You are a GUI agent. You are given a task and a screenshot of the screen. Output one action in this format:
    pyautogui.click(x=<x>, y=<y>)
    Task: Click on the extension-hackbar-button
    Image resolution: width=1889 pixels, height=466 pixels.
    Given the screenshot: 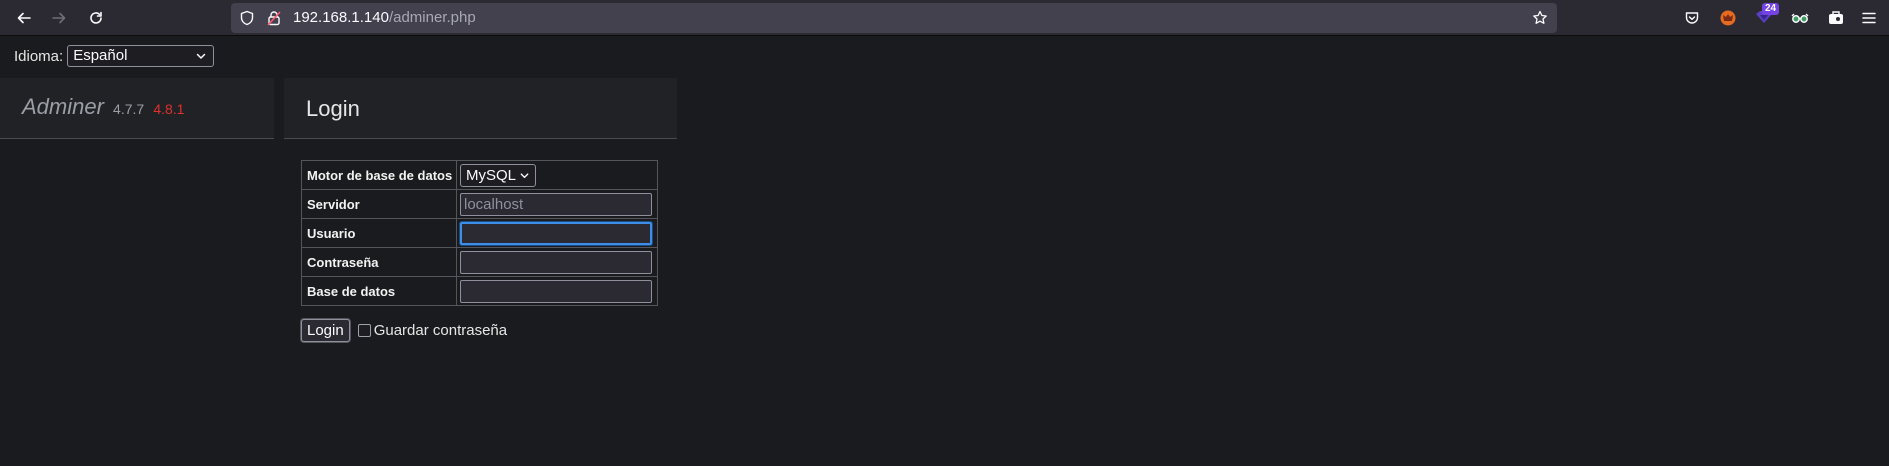 What is the action you would take?
    pyautogui.click(x=1800, y=18)
    